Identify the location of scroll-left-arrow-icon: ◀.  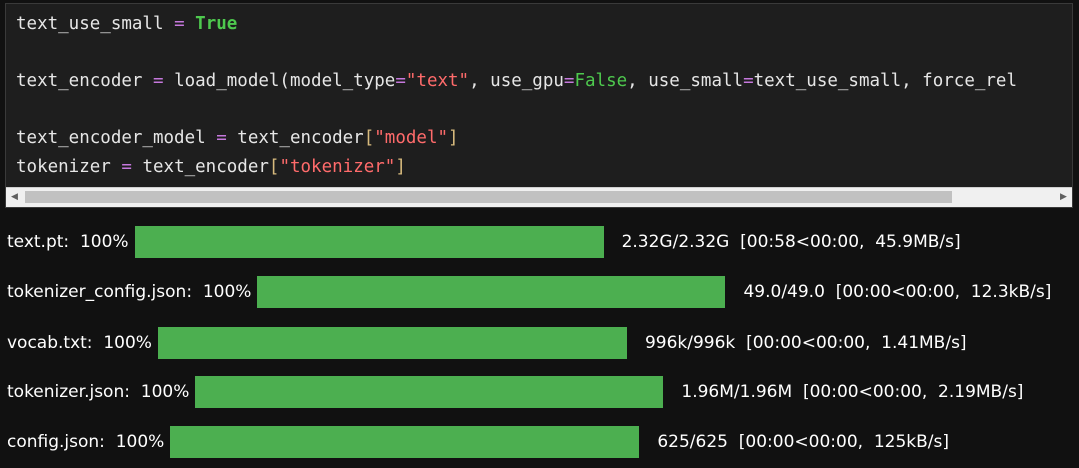
(14, 197).